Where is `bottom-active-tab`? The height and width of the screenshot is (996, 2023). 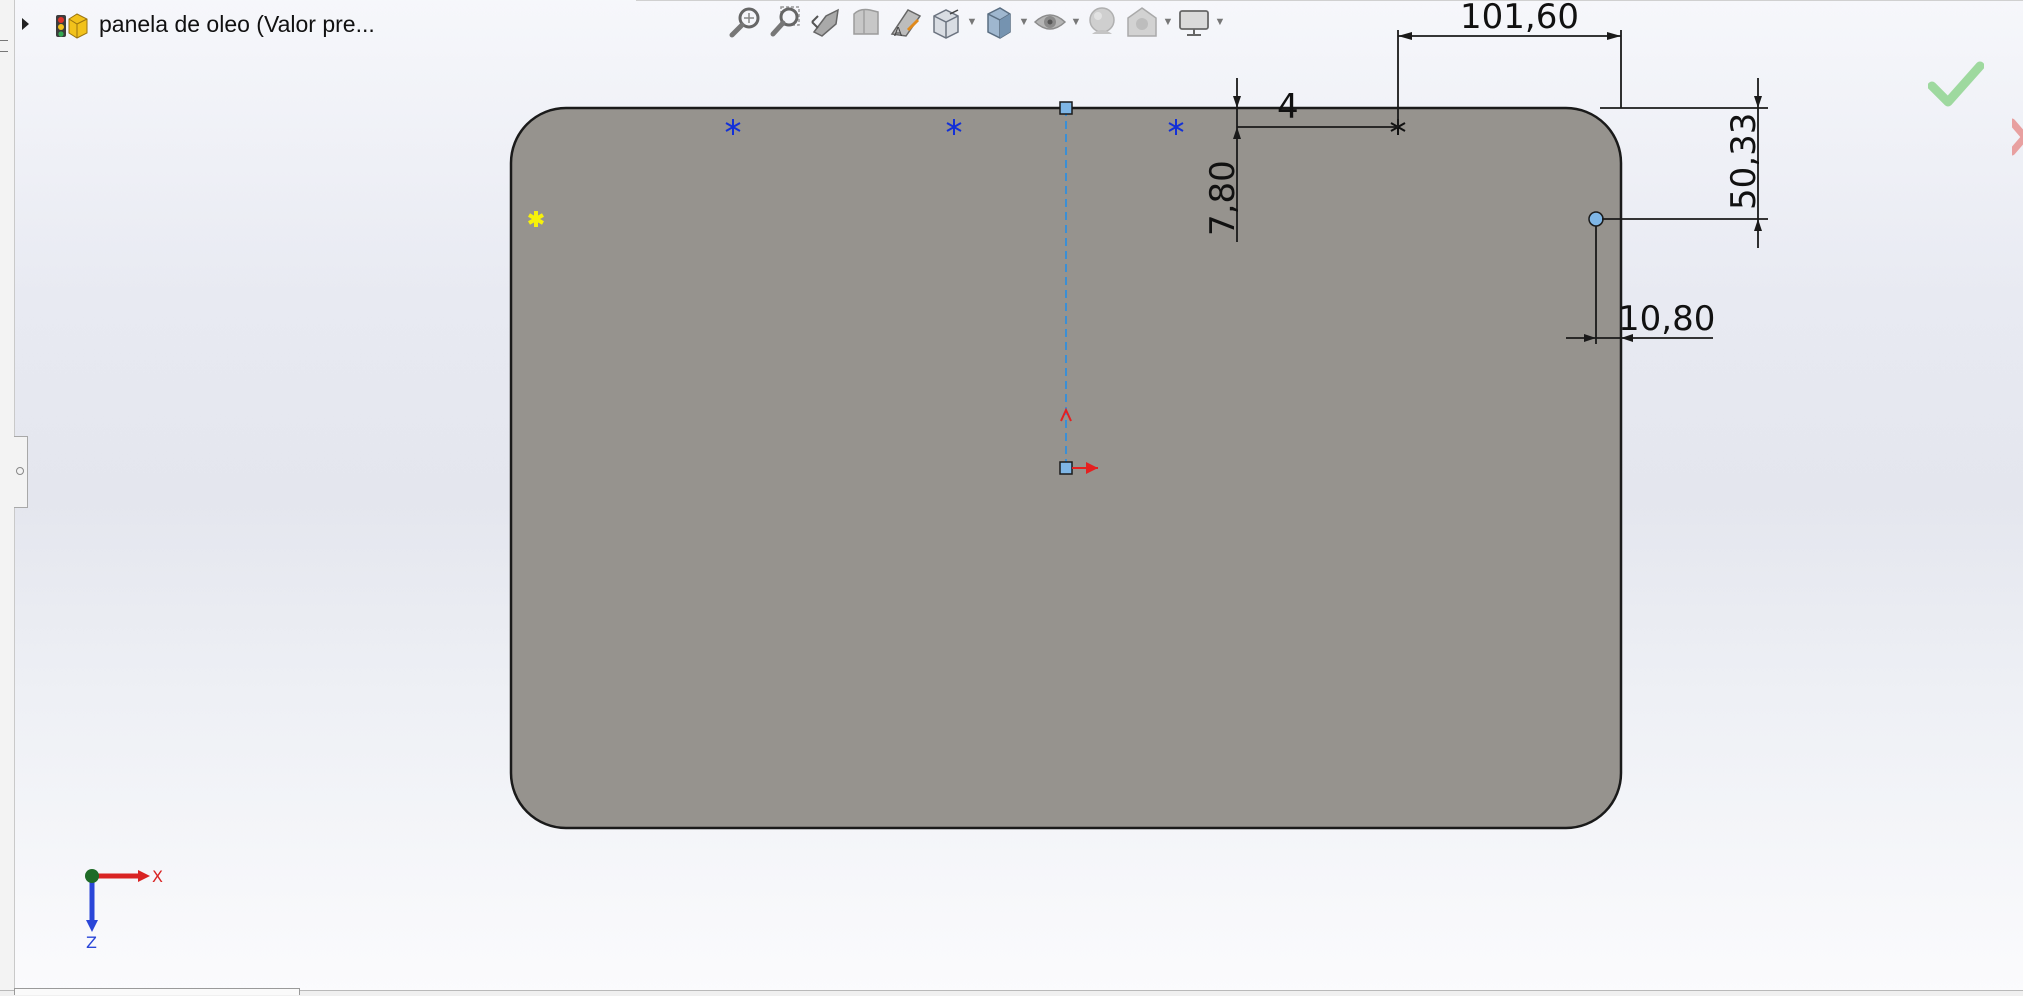 bottom-active-tab is located at coordinates (157, 991).